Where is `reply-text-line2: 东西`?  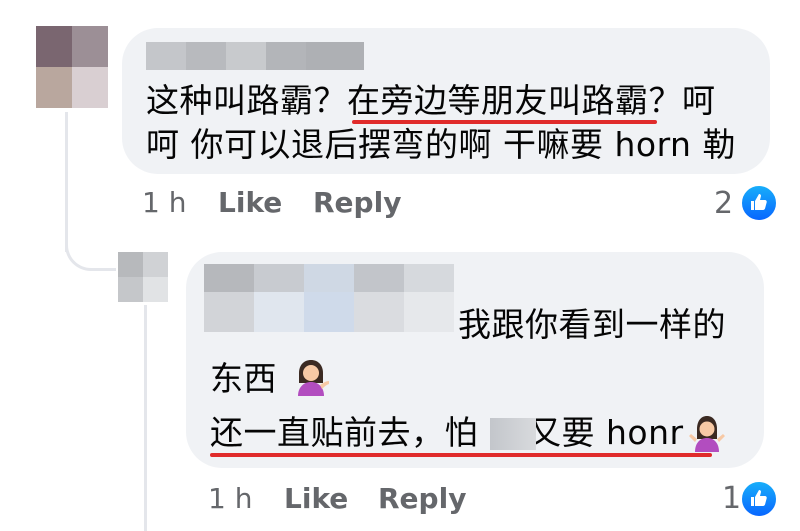 reply-text-line2: 东西 is located at coordinates (243, 378).